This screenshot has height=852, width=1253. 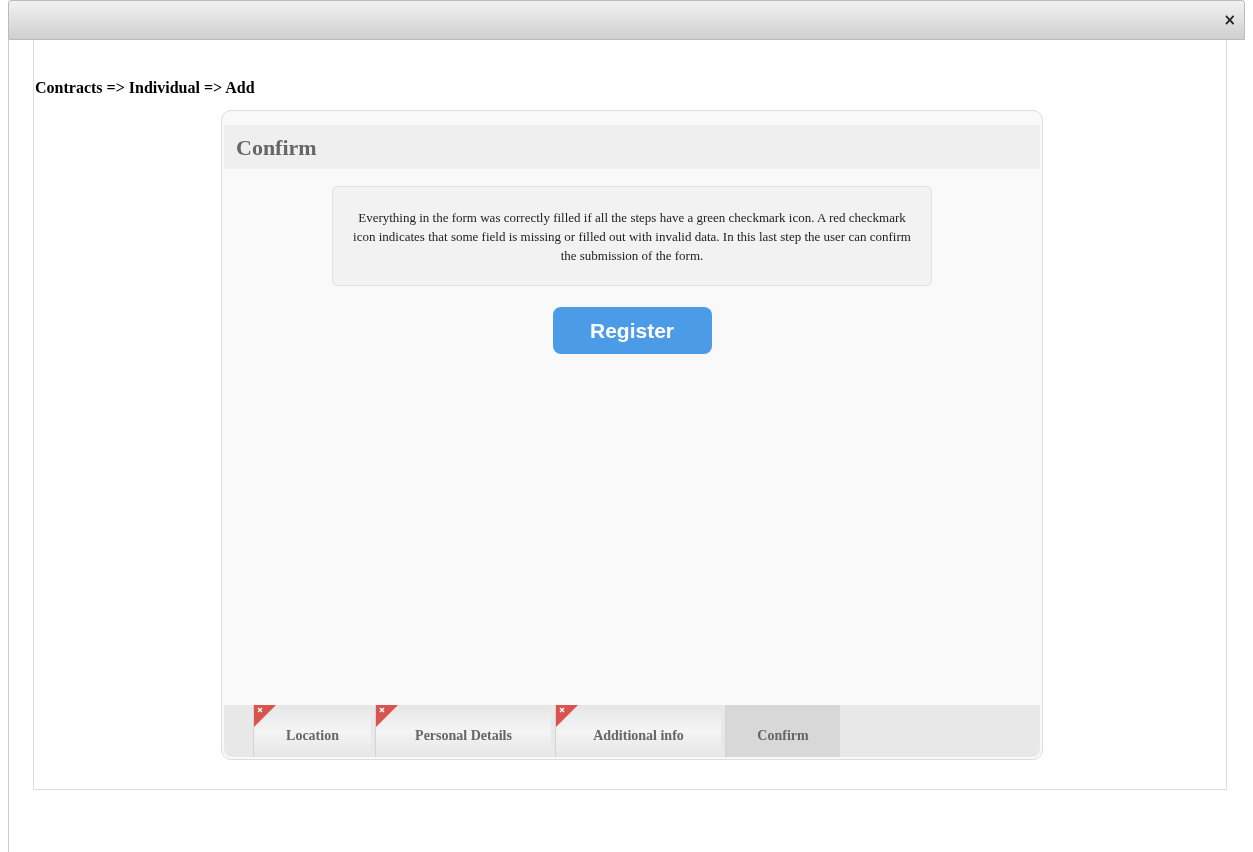 I want to click on close-button: ×, so click(x=1229, y=20).